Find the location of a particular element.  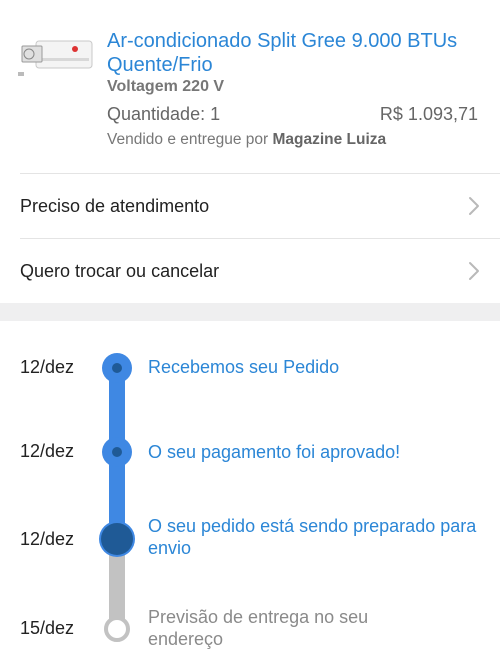

timeline-step-payment-approved: O seu pagamento foi aprovado! is located at coordinates (274, 452).